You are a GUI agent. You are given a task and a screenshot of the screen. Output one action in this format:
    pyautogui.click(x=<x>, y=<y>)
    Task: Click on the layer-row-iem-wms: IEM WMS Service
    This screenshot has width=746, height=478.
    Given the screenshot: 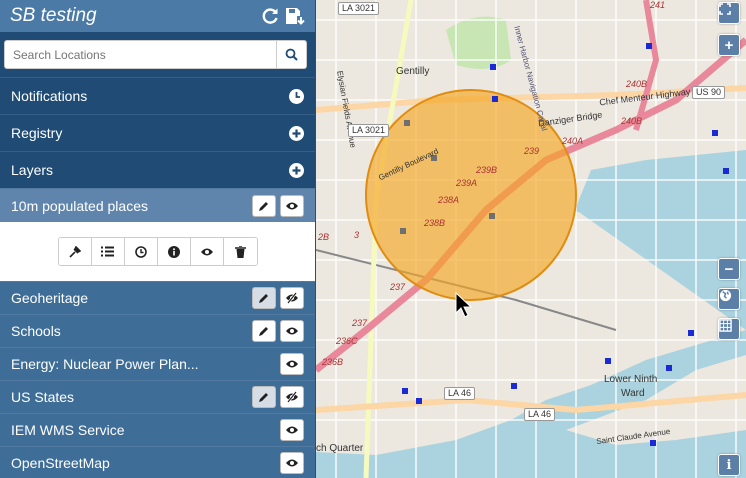 What is the action you would take?
    pyautogui.click(x=157, y=429)
    